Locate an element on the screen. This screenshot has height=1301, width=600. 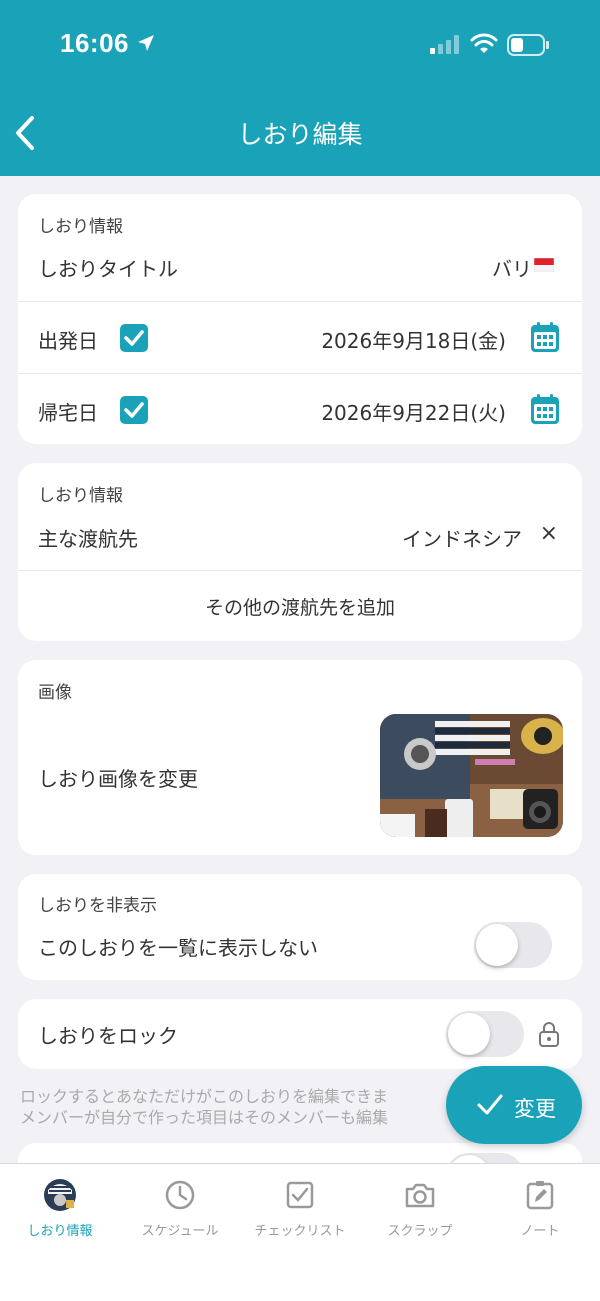
bottom-tab-bar: しおり情報 スケジュール チェックリスト スクラップ ノート is located at coordinates (300, 1232).